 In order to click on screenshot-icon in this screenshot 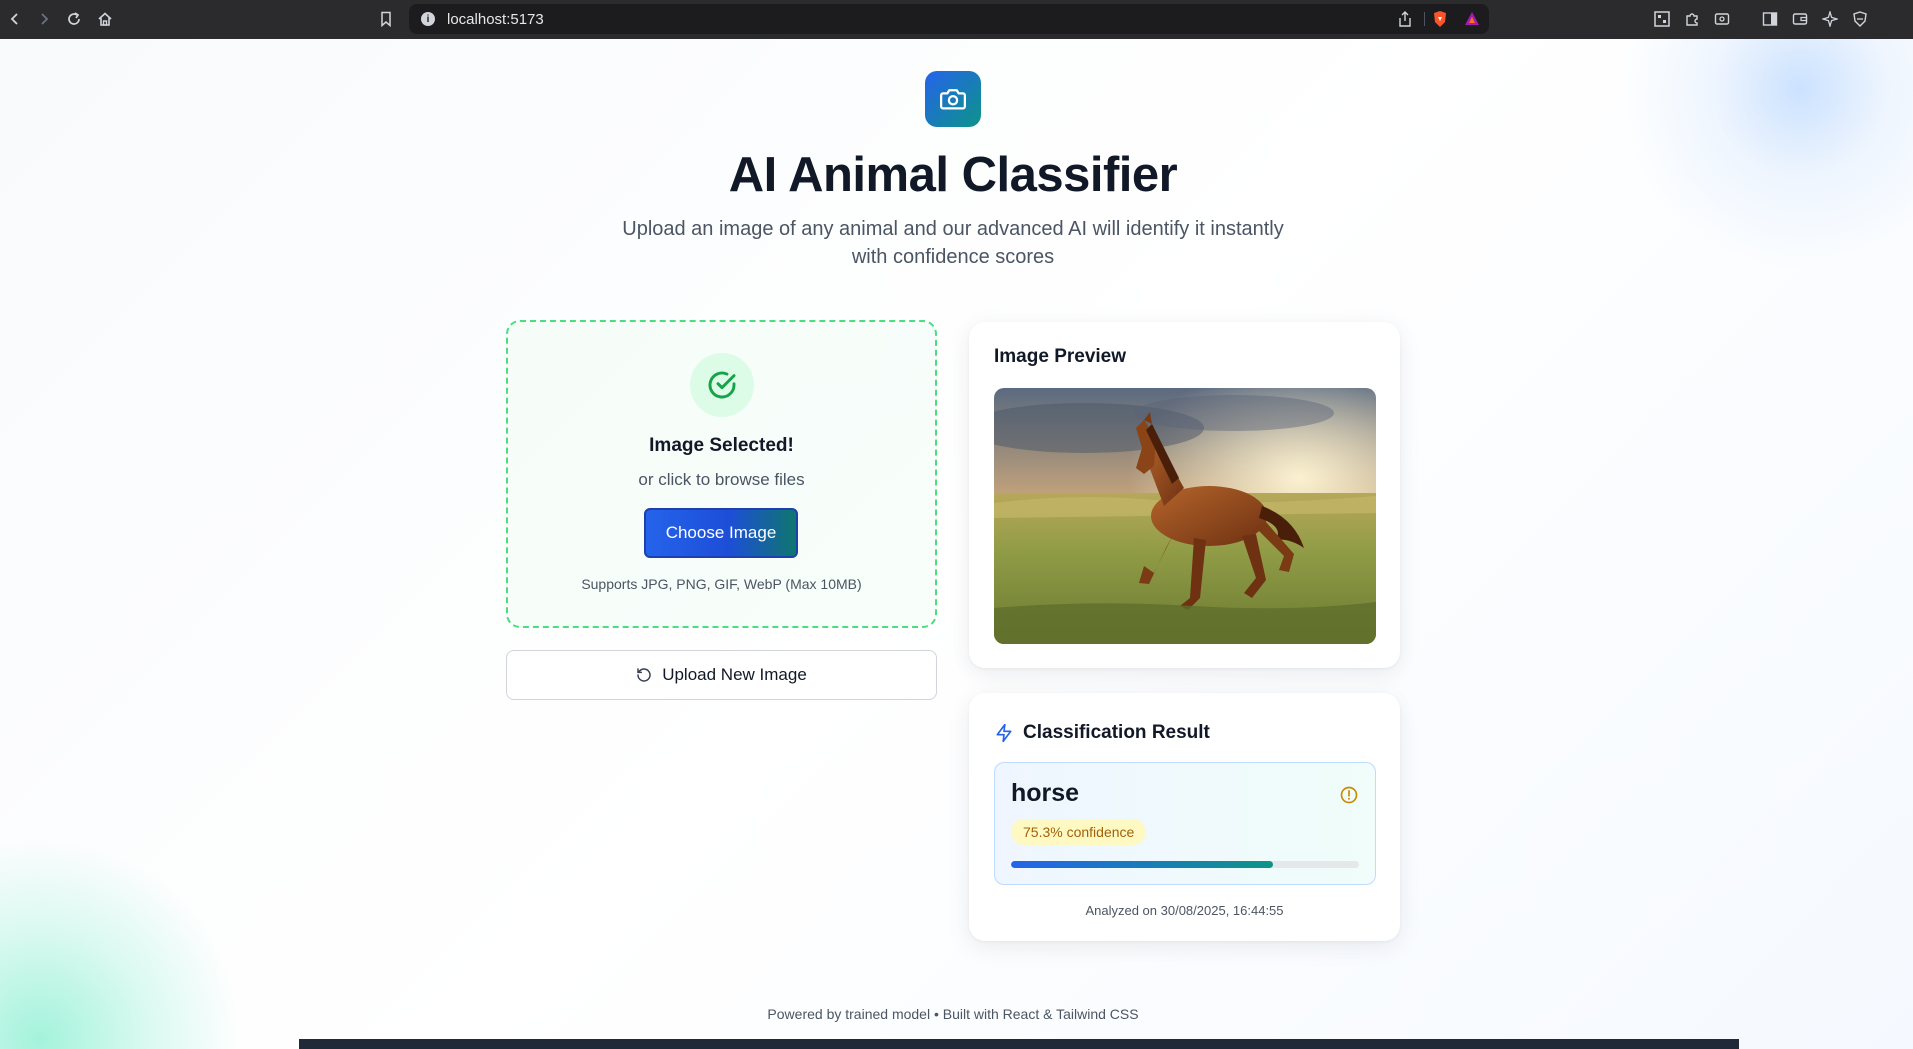, I will do `click(1722, 19)`.